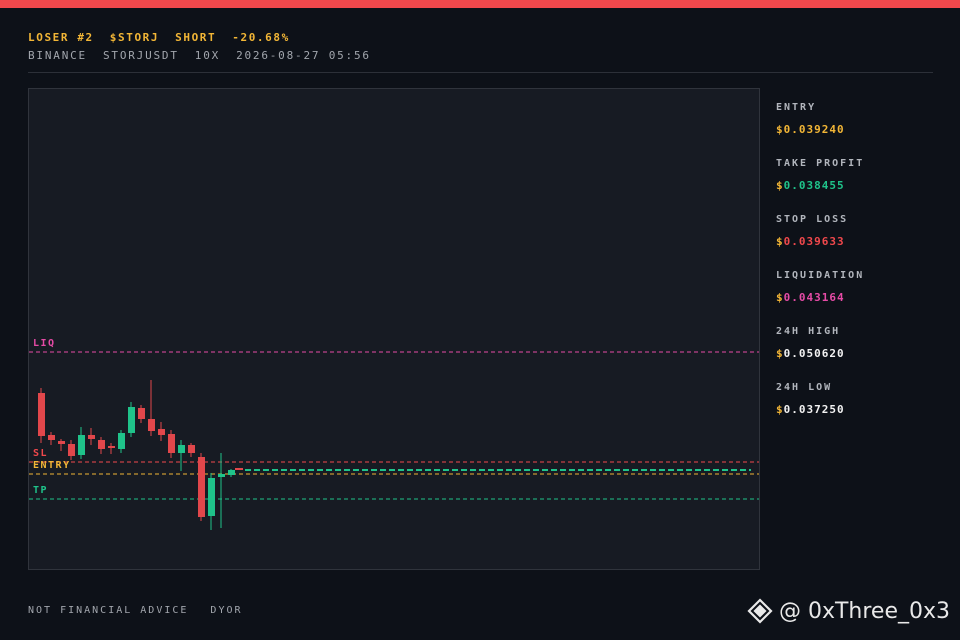 Image resolution: width=960 pixels, height=640 pixels. Describe the element at coordinates (820, 175) in the screenshot. I see `stat-take-profit: TAKE PROFIT $0.038455` at that location.